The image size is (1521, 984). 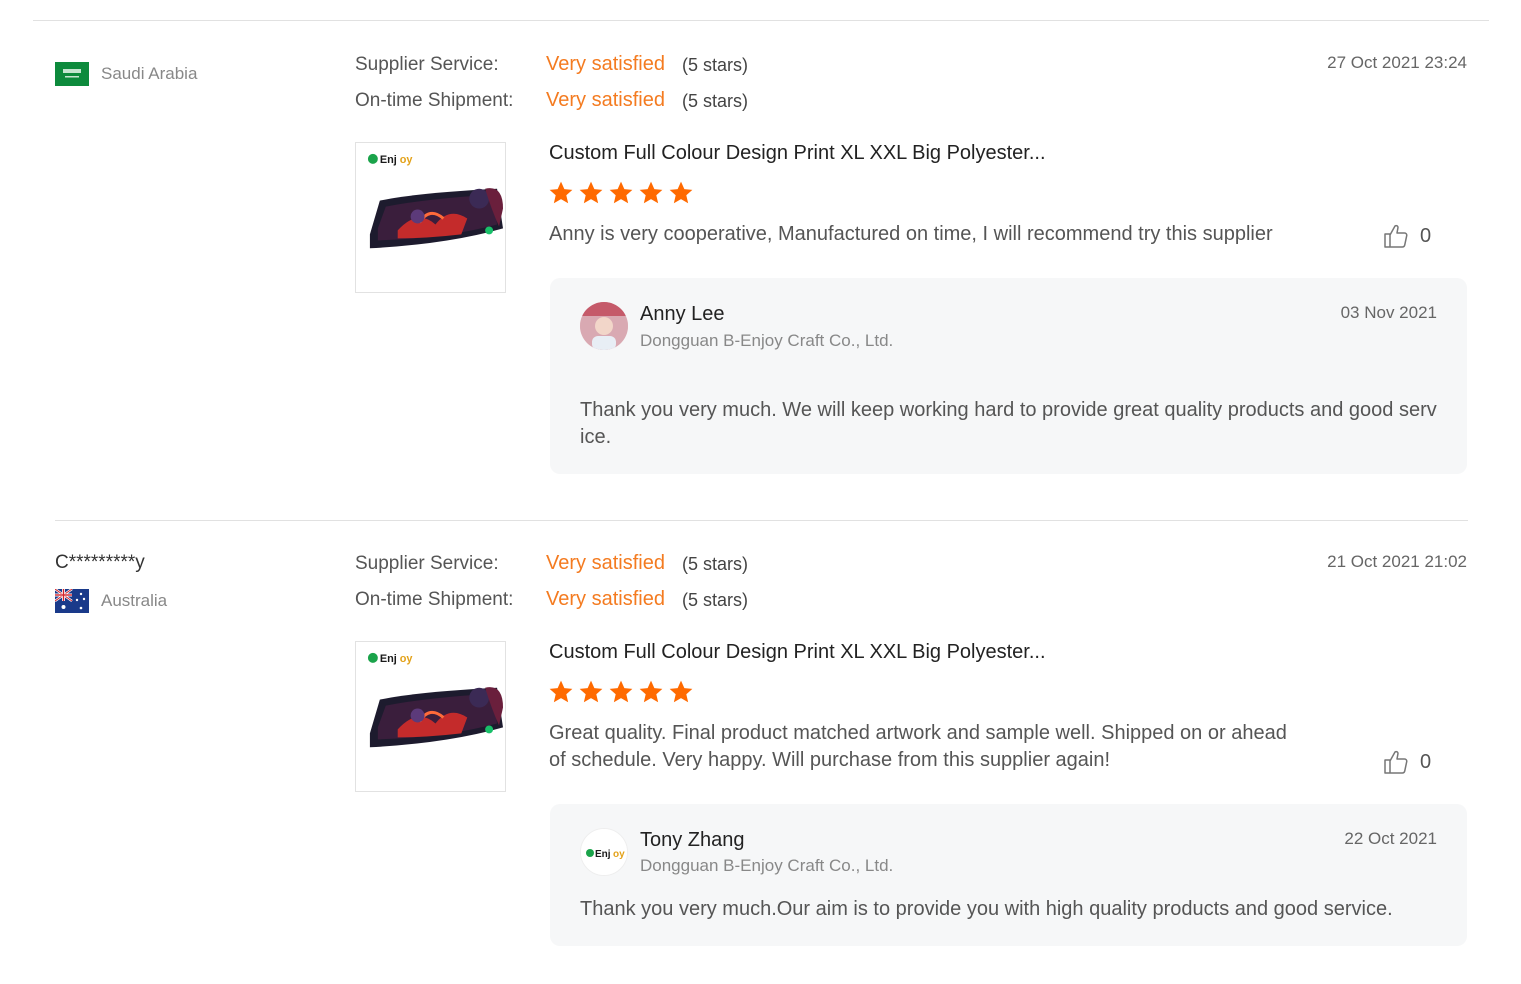 I want to click on review-date: 21 Oct 2021 21:02, so click(x=1397, y=561).